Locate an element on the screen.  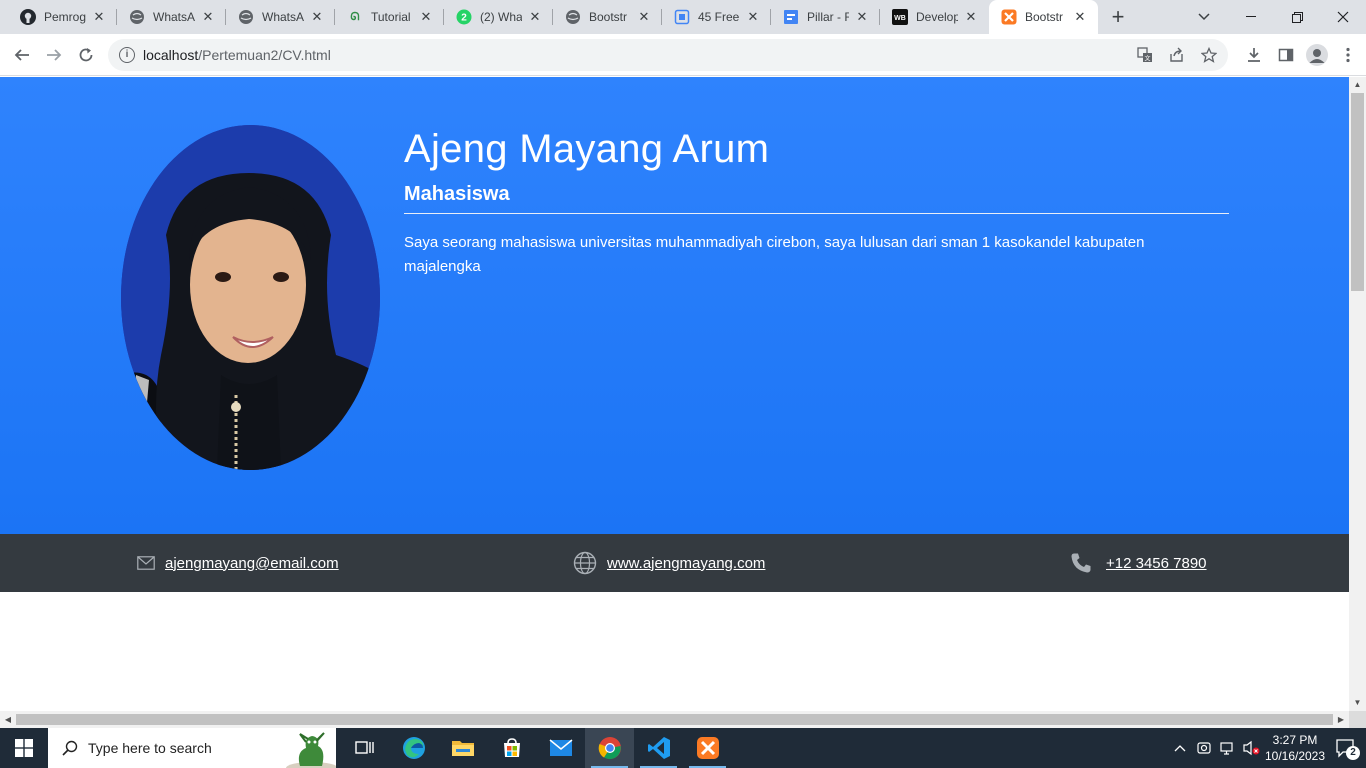
mail-icon is located at coordinates (560, 747).